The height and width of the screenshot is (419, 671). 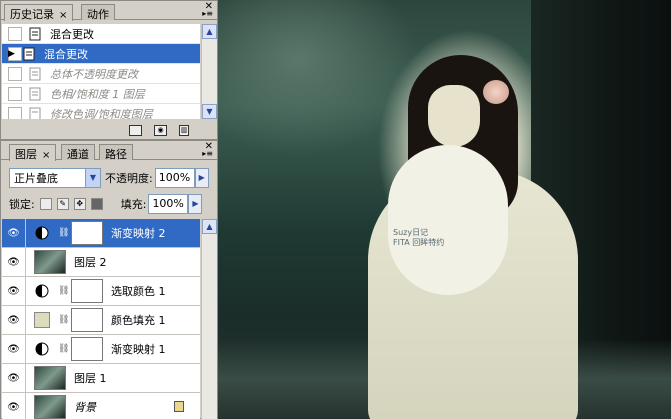 I want to click on layer-name: 渐变映射 1, so click(x=138, y=349).